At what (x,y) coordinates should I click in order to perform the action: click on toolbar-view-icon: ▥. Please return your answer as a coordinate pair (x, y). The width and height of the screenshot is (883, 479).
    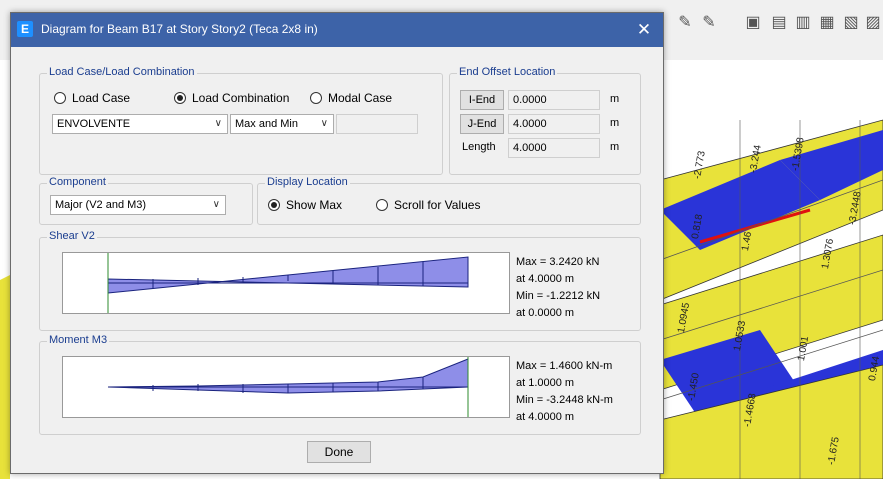
    Looking at the image, I should click on (803, 23).